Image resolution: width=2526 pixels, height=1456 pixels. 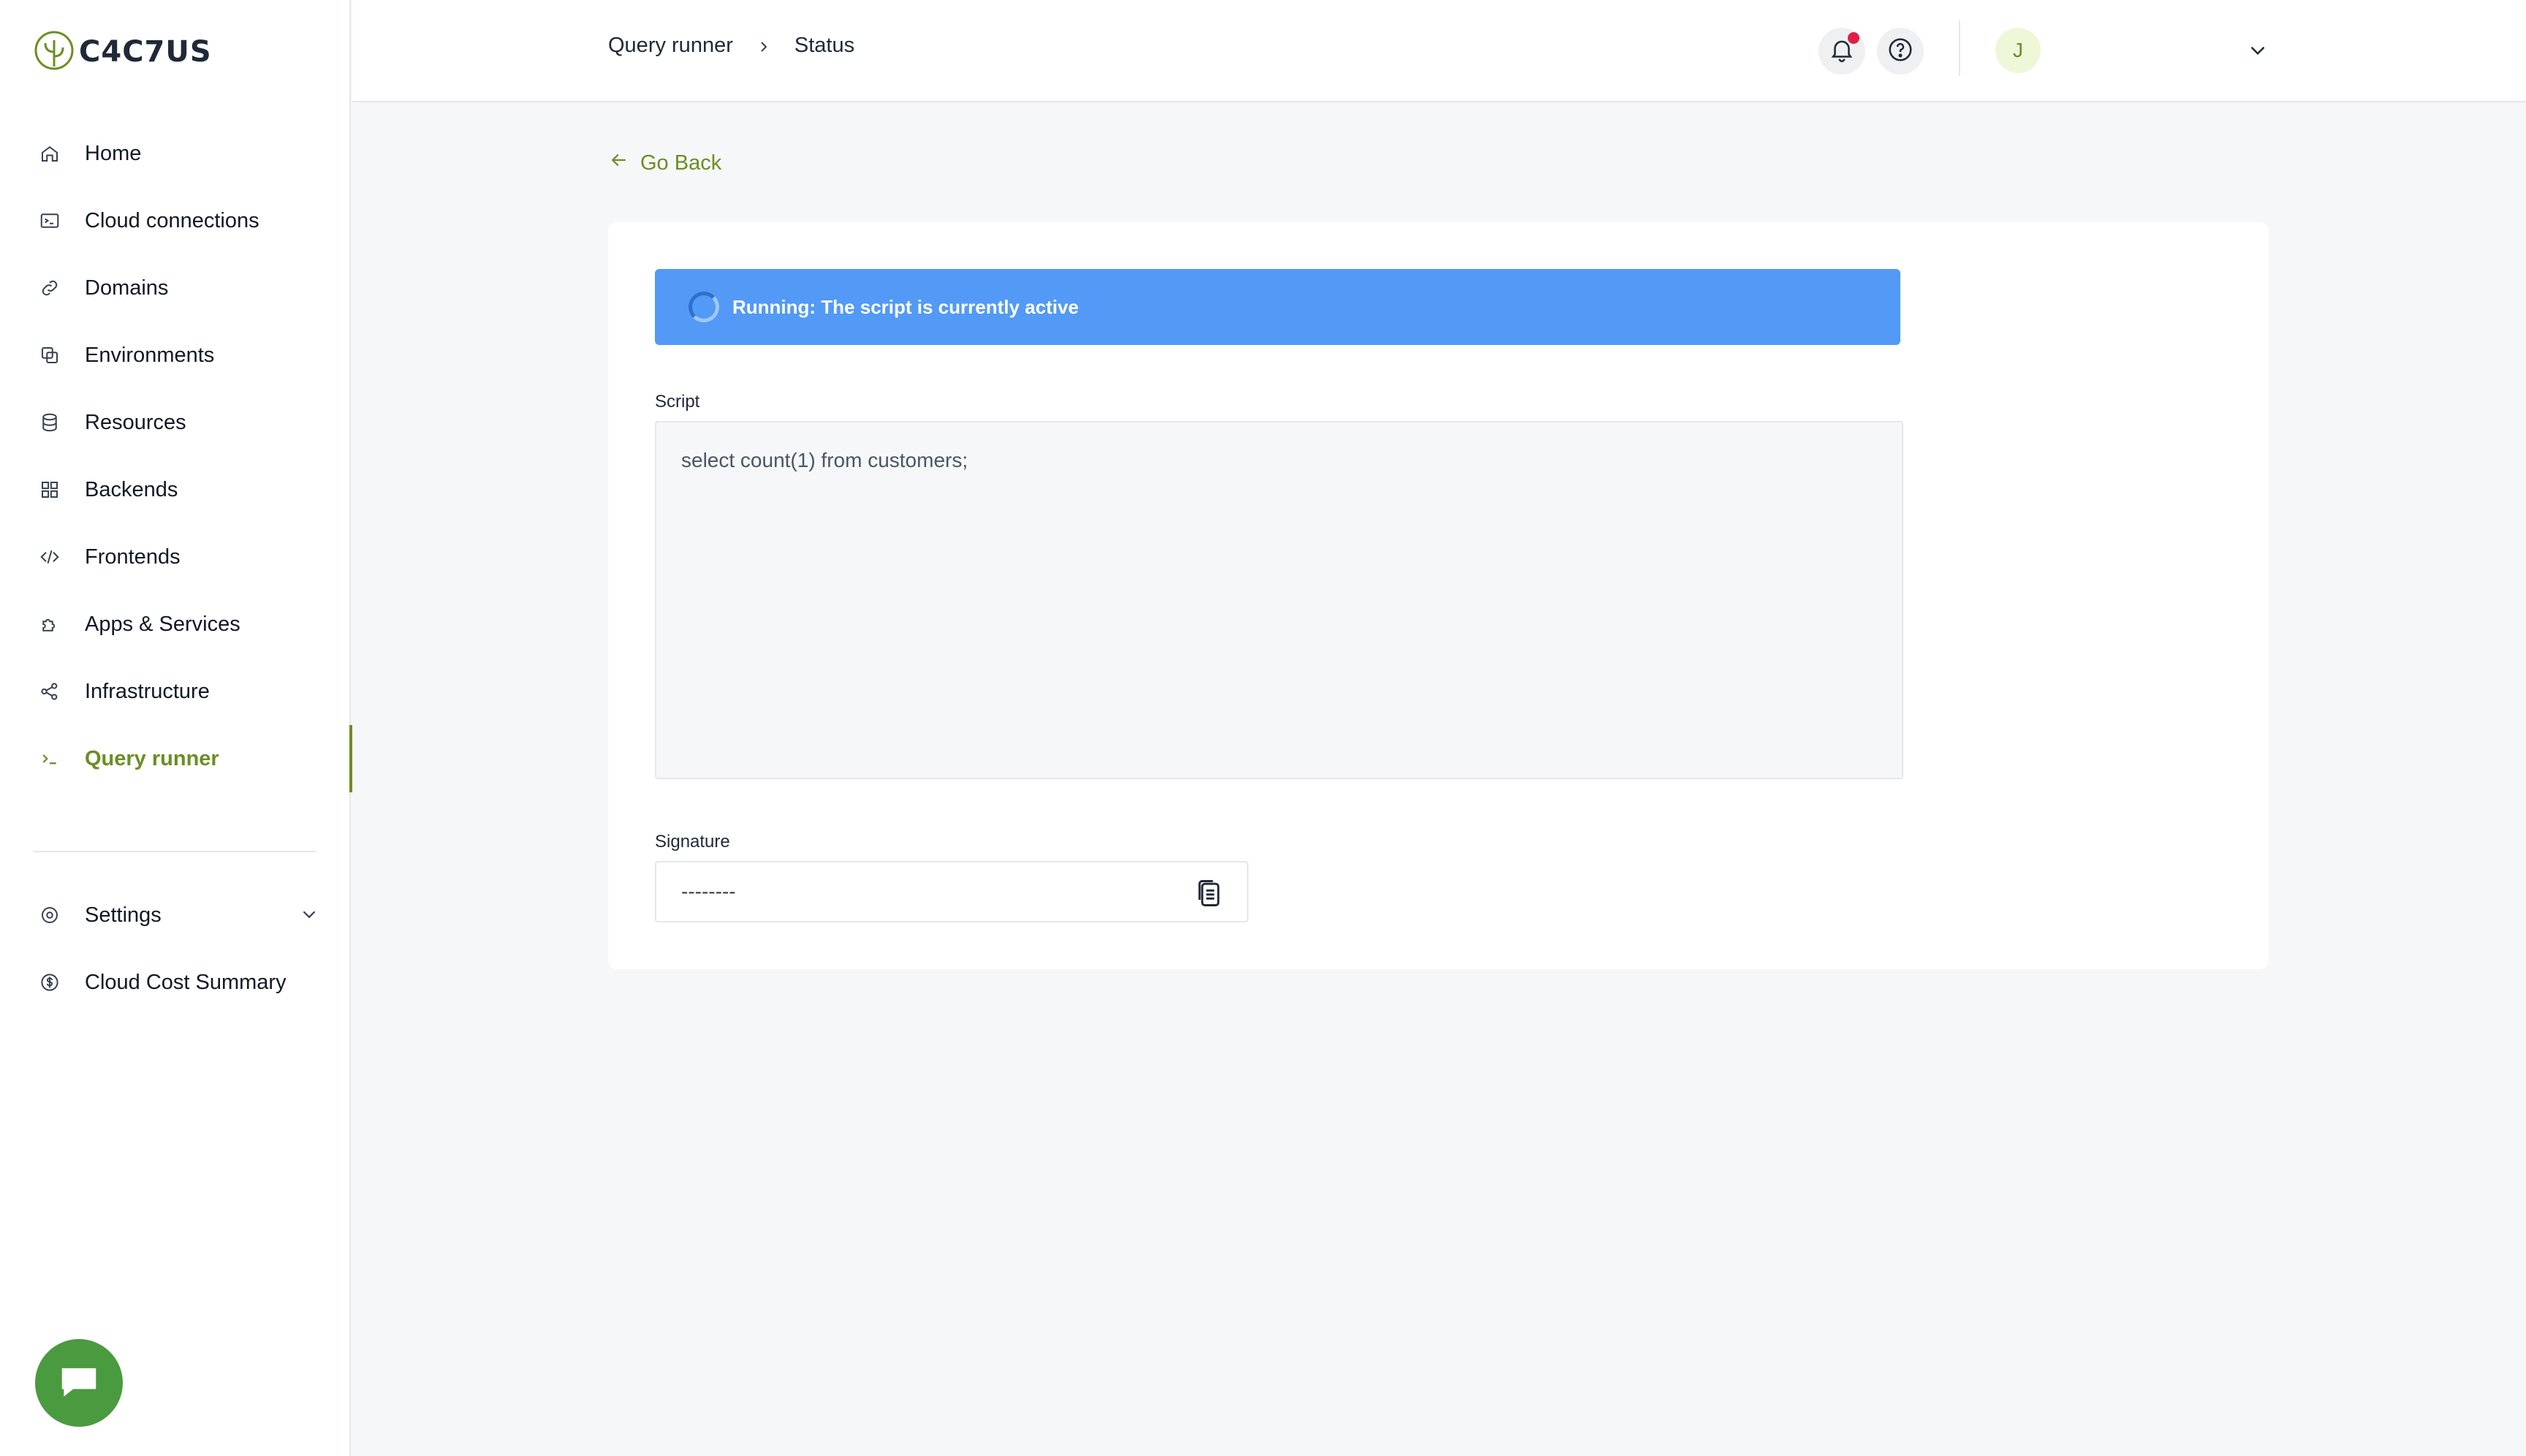 I want to click on sidebar-item-infrastructure: Infrastructure, so click(x=175, y=691).